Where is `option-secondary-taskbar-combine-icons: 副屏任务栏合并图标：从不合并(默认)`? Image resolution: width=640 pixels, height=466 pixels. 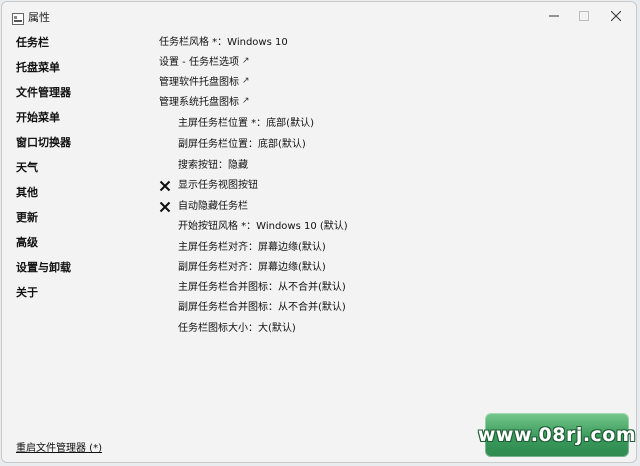 option-secondary-taskbar-combine-icons: 副屏任务栏合并图标：从不合并(默认) is located at coordinates (262, 305).